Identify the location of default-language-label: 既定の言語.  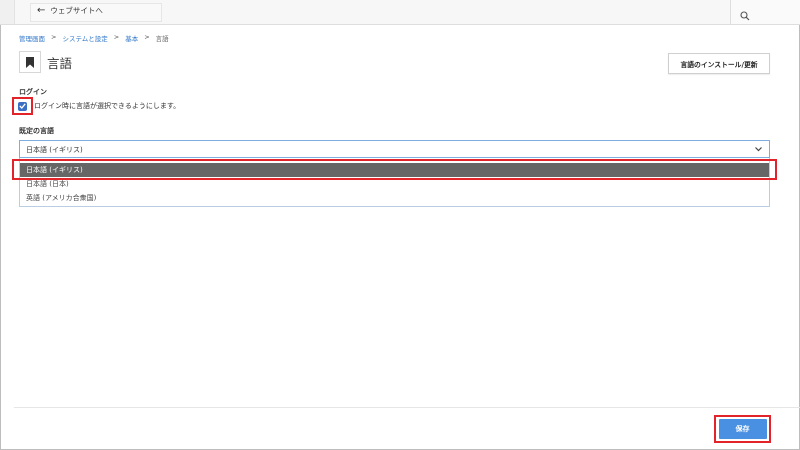
(36, 131).